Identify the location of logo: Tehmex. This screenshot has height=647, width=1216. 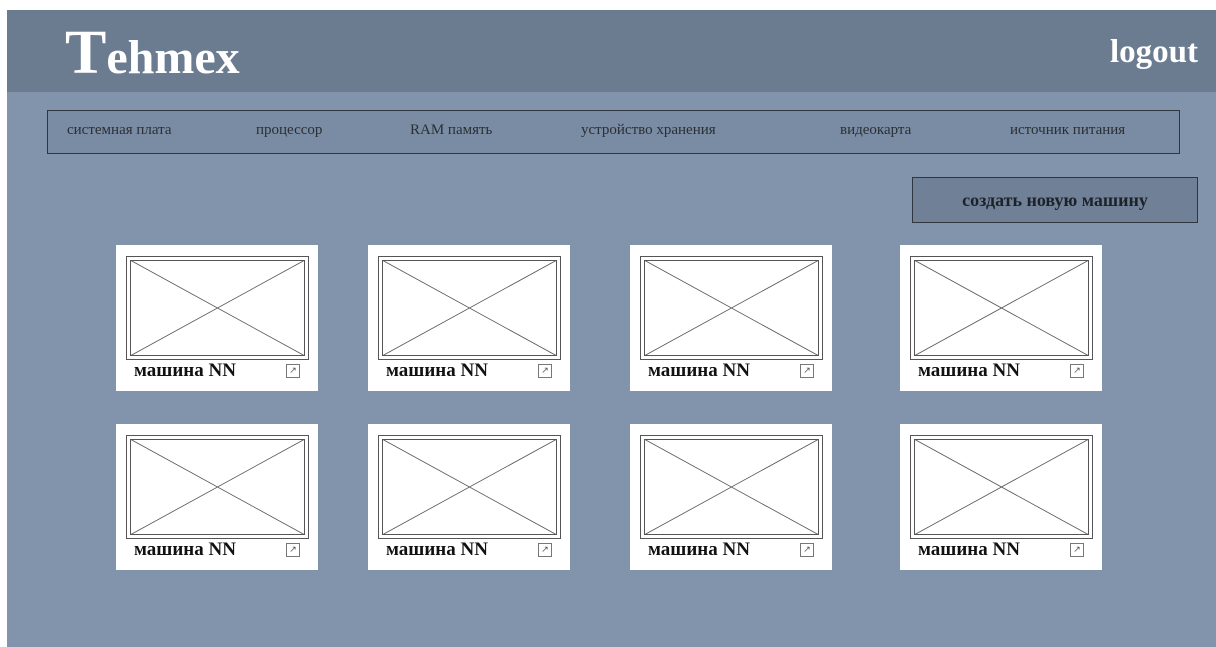
(152, 52).